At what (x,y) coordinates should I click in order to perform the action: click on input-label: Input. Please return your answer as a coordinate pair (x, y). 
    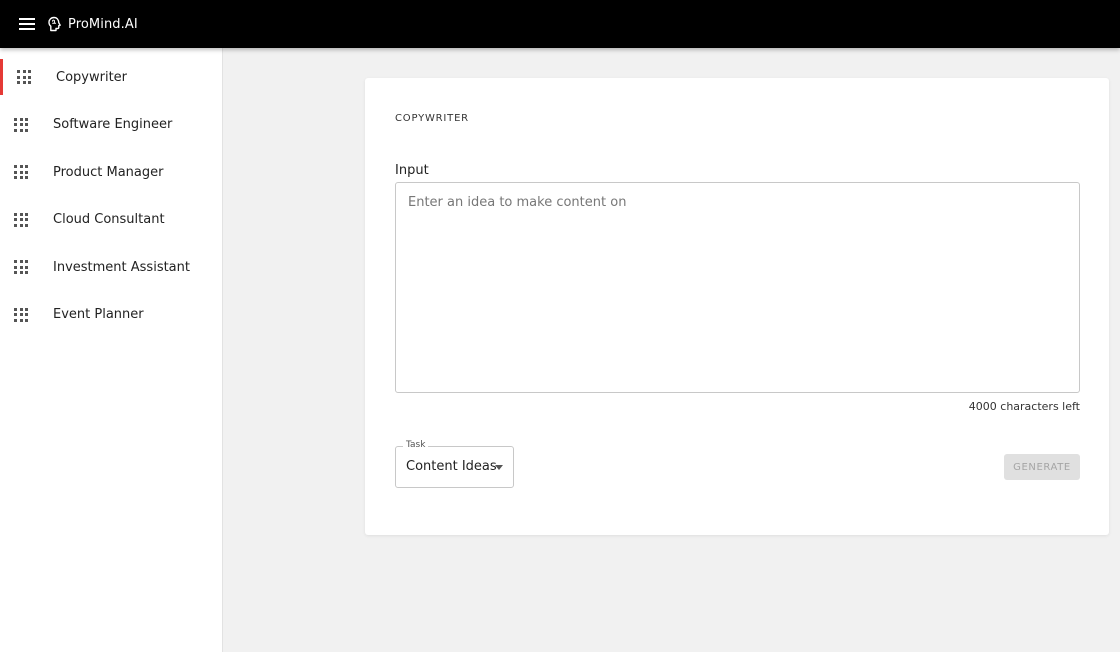
    Looking at the image, I should click on (412, 170).